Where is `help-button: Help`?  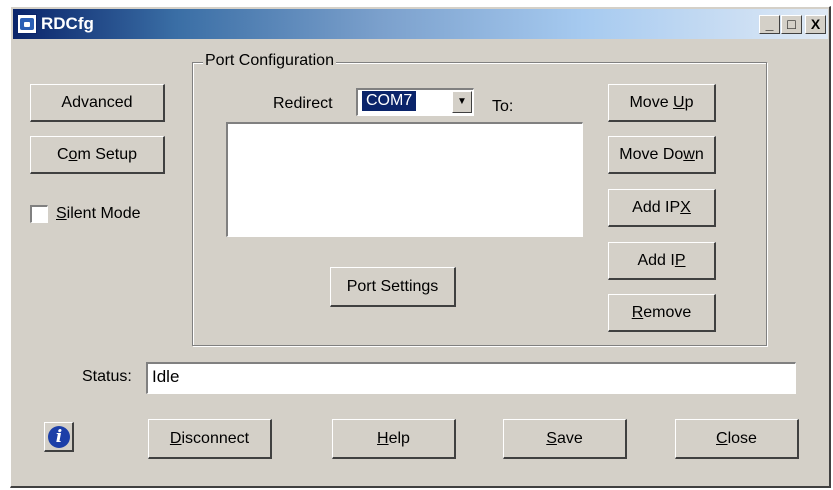 help-button: Help is located at coordinates (394, 439).